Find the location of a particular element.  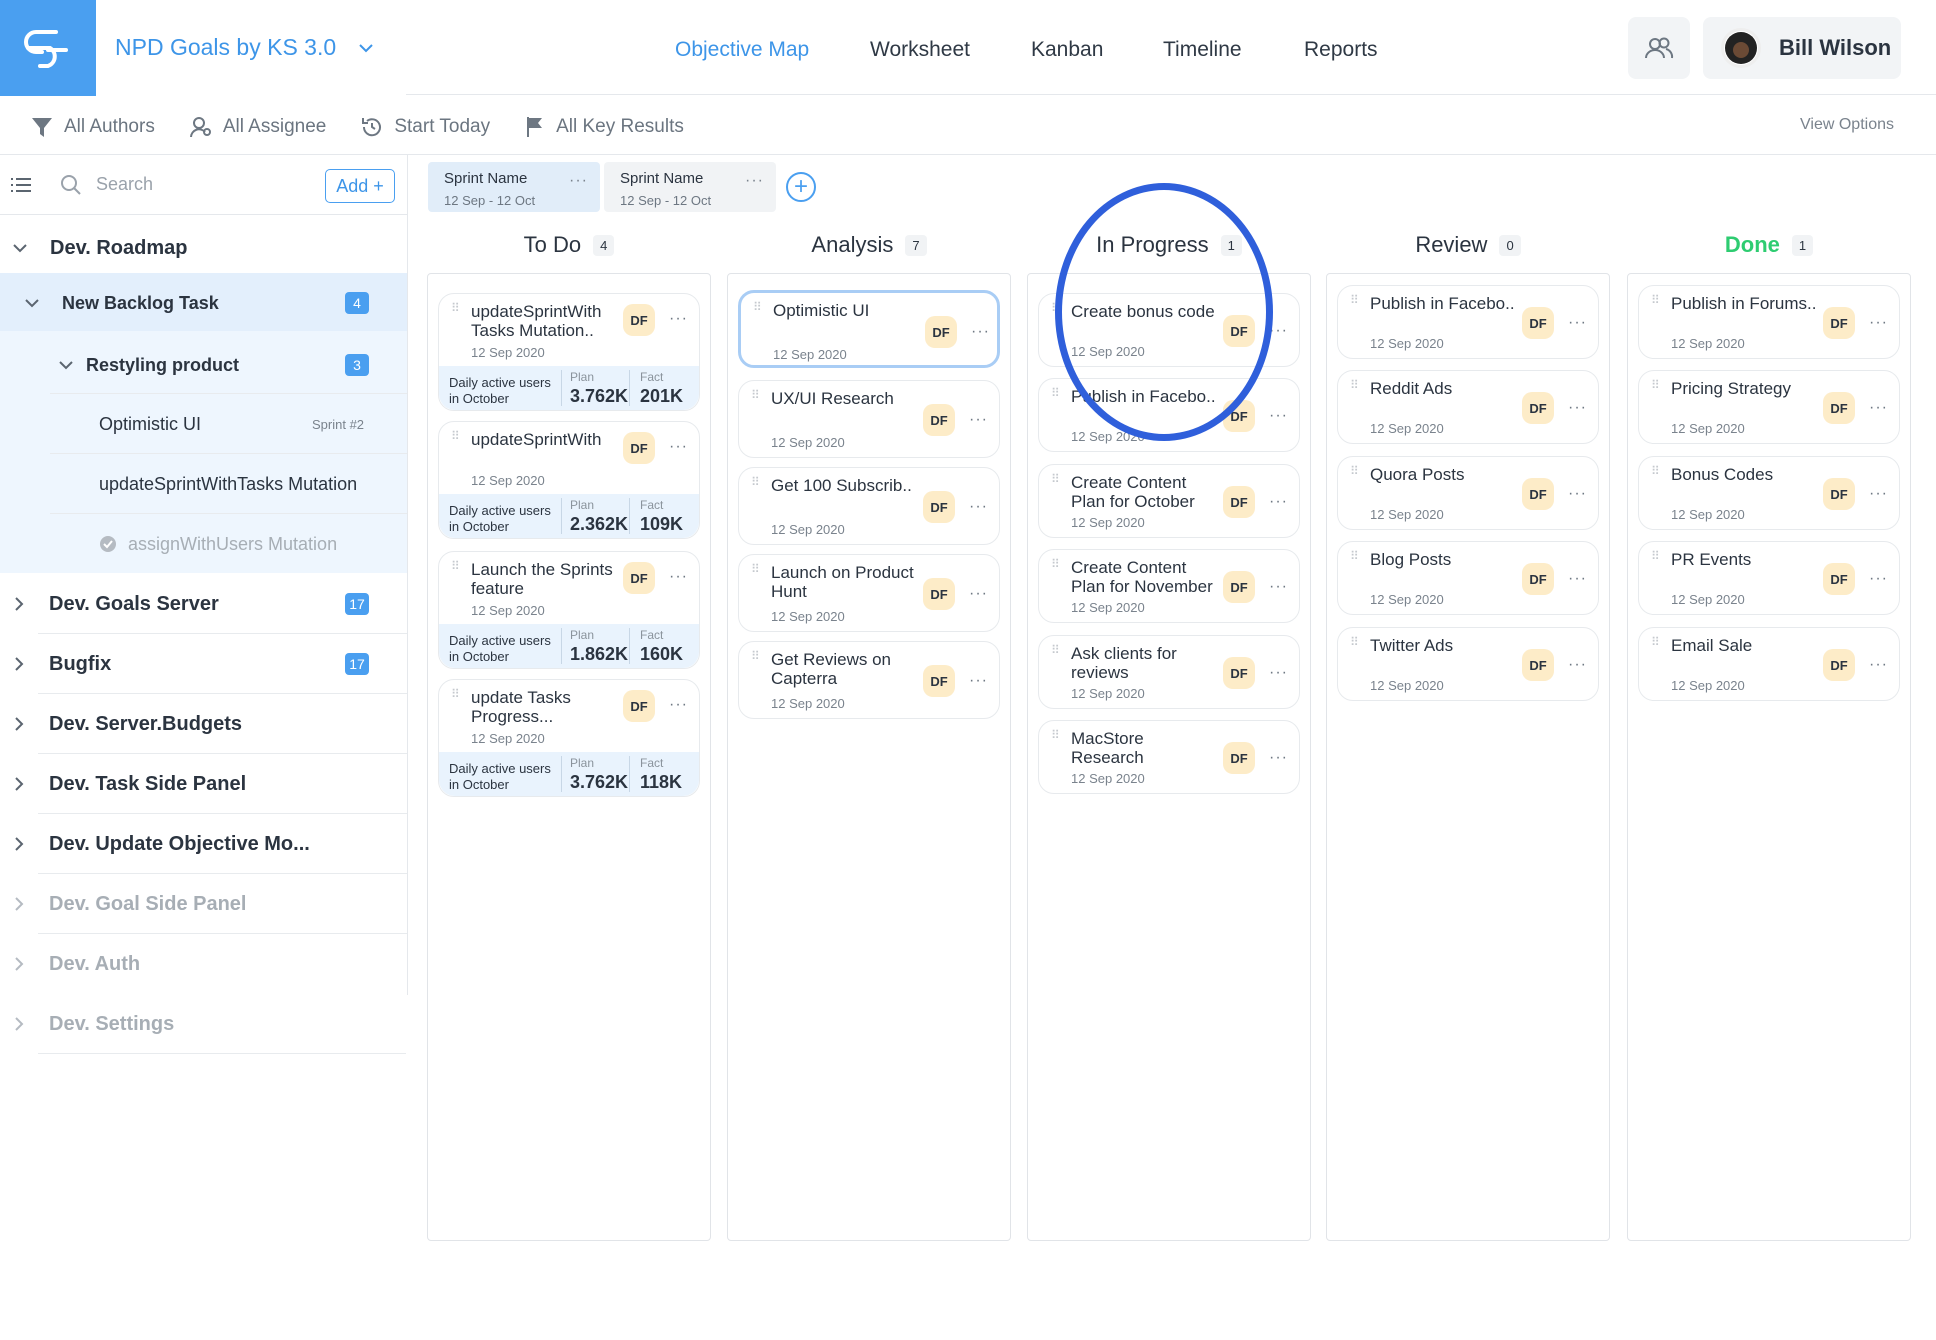

tree-item-task-side-panel: Dev. Task Side Panel is located at coordinates (203, 784).